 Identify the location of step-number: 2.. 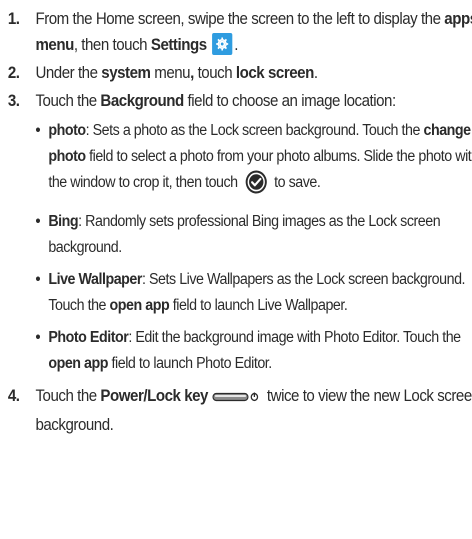
(13, 73).